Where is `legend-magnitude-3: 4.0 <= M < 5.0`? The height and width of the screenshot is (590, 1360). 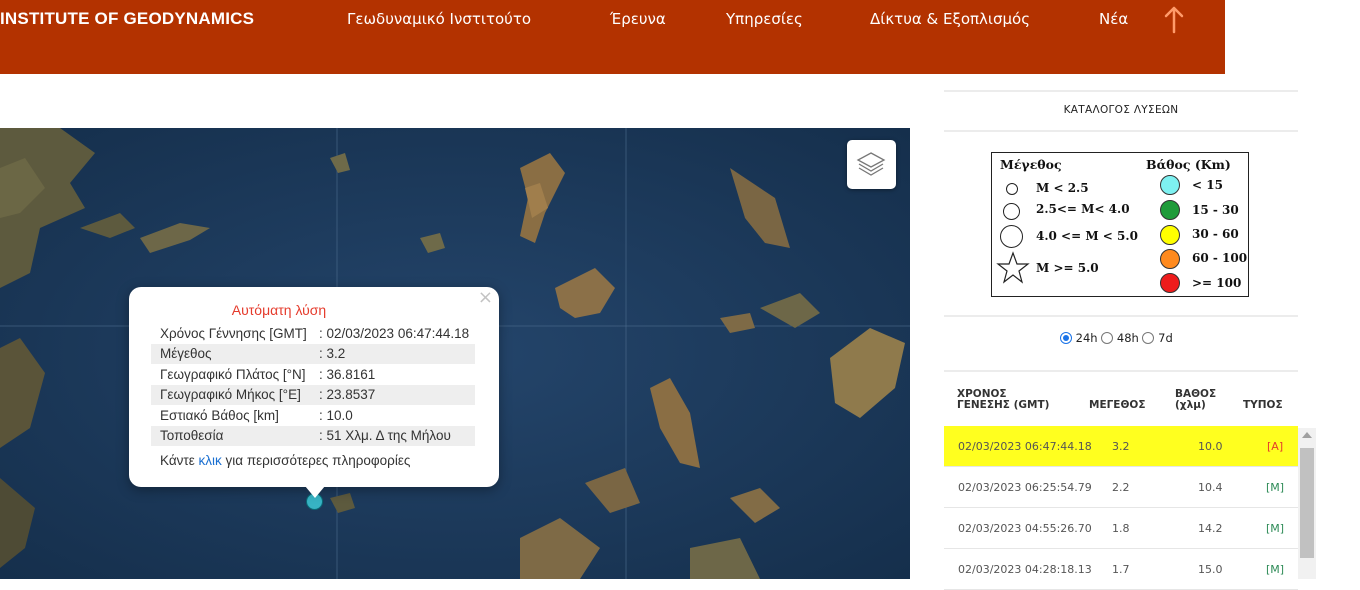
legend-magnitude-3: 4.0 <= M < 5.0 is located at coordinates (1087, 236).